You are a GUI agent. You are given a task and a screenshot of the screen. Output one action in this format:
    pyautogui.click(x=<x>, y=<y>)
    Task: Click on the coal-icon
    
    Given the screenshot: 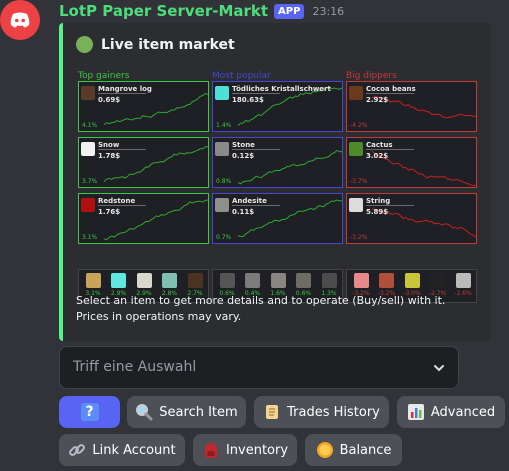 What is the action you would take?
    pyautogui.click(x=437, y=280)
    